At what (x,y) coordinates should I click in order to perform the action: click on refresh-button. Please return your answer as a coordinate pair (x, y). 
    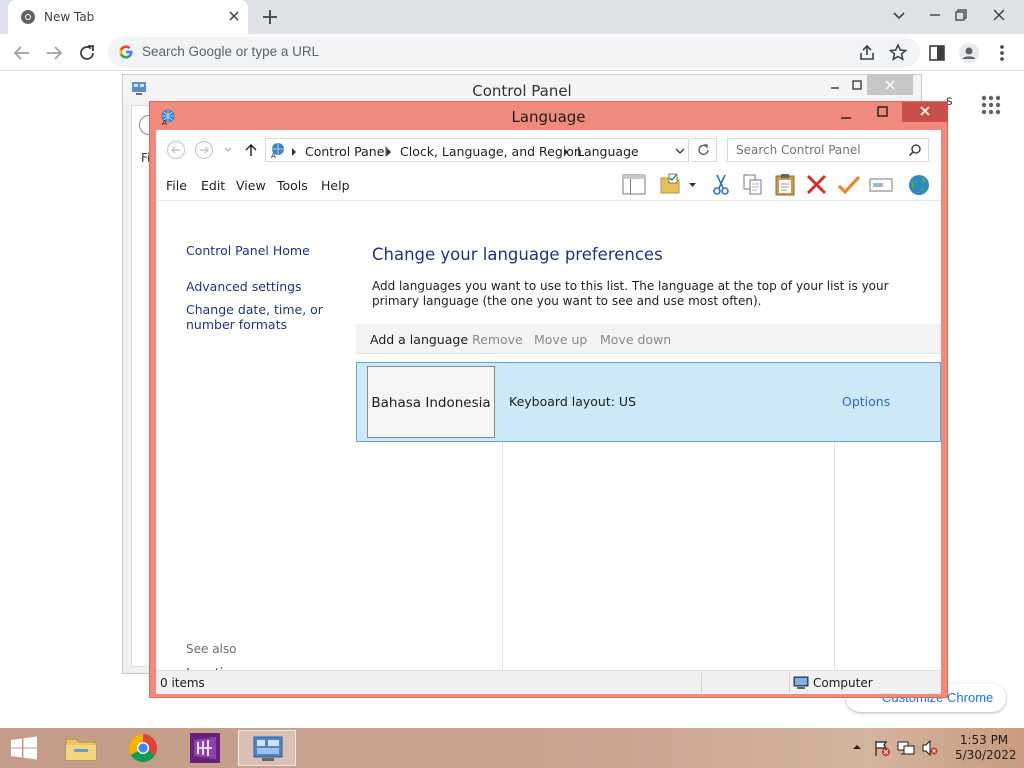
    Looking at the image, I should click on (704, 150).